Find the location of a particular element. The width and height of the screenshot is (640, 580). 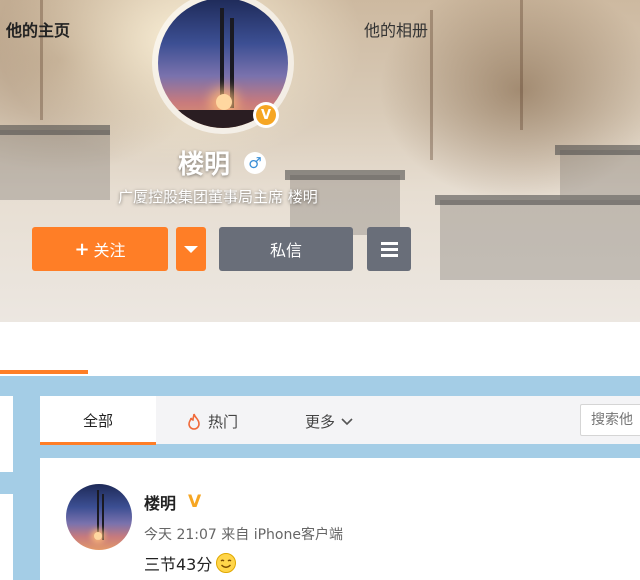

post-author-avatar is located at coordinates (99, 517).